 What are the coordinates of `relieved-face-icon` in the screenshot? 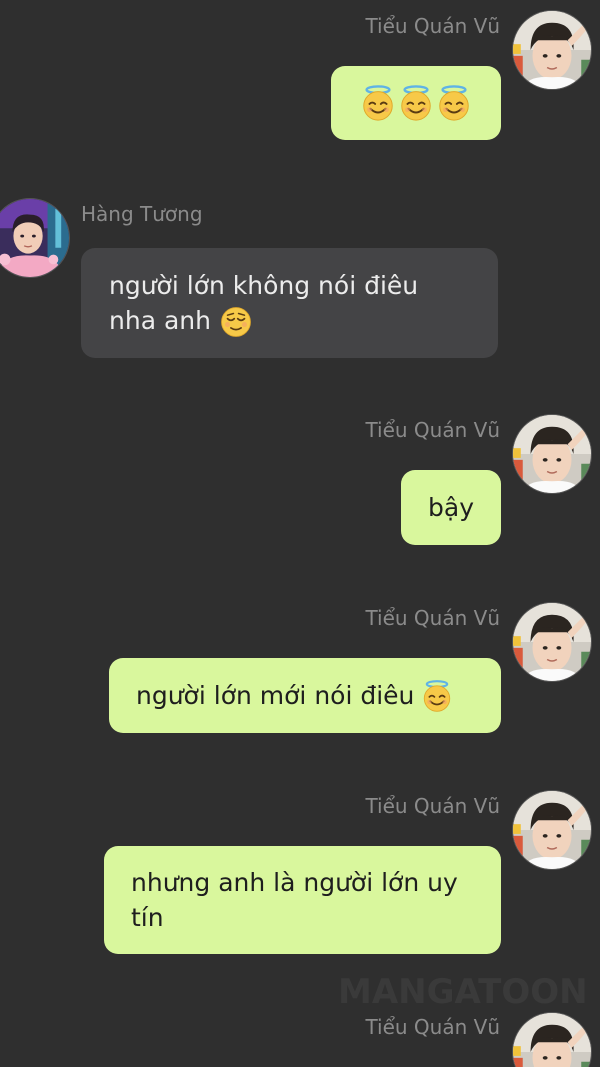 It's located at (236, 322).